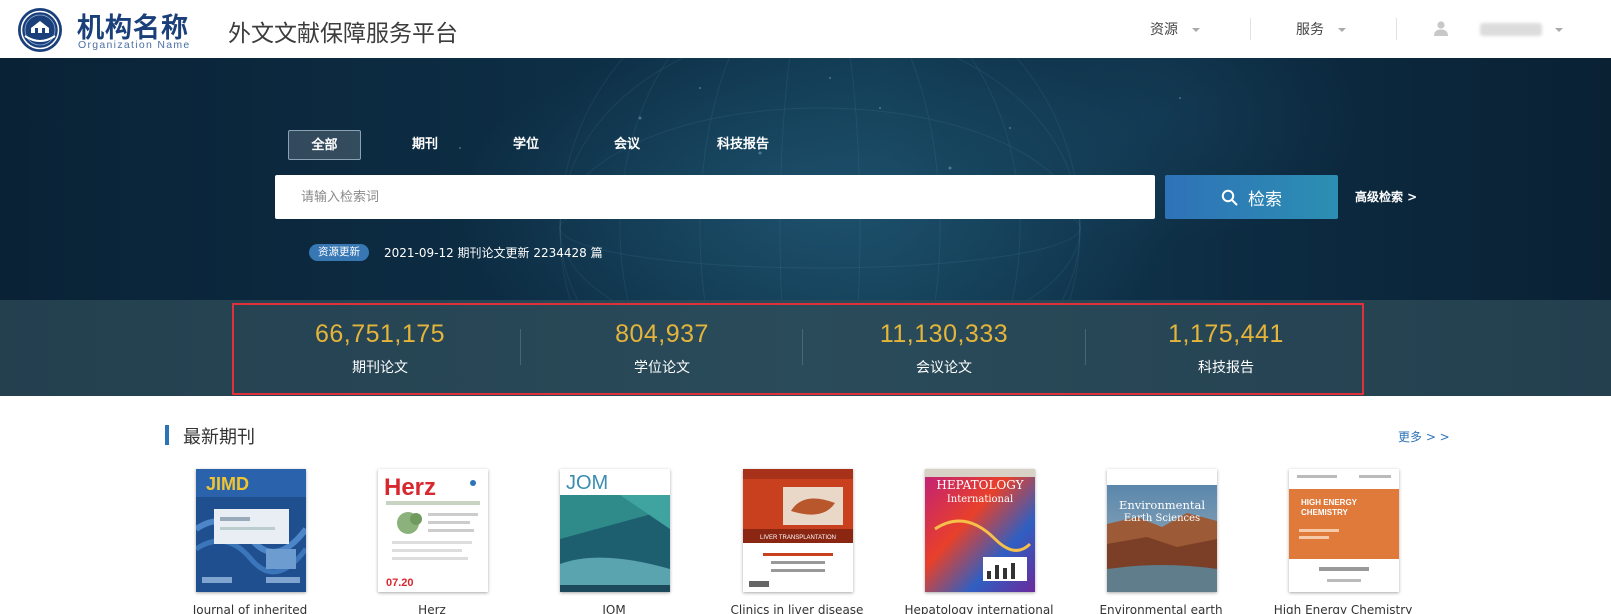  Describe the element at coordinates (1162, 505) in the screenshot. I see `cover-title: Environmental` at that location.